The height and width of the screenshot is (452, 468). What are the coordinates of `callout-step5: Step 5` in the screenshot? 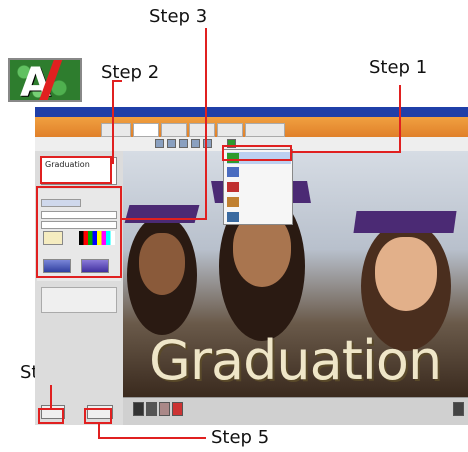 It's located at (240, 437).